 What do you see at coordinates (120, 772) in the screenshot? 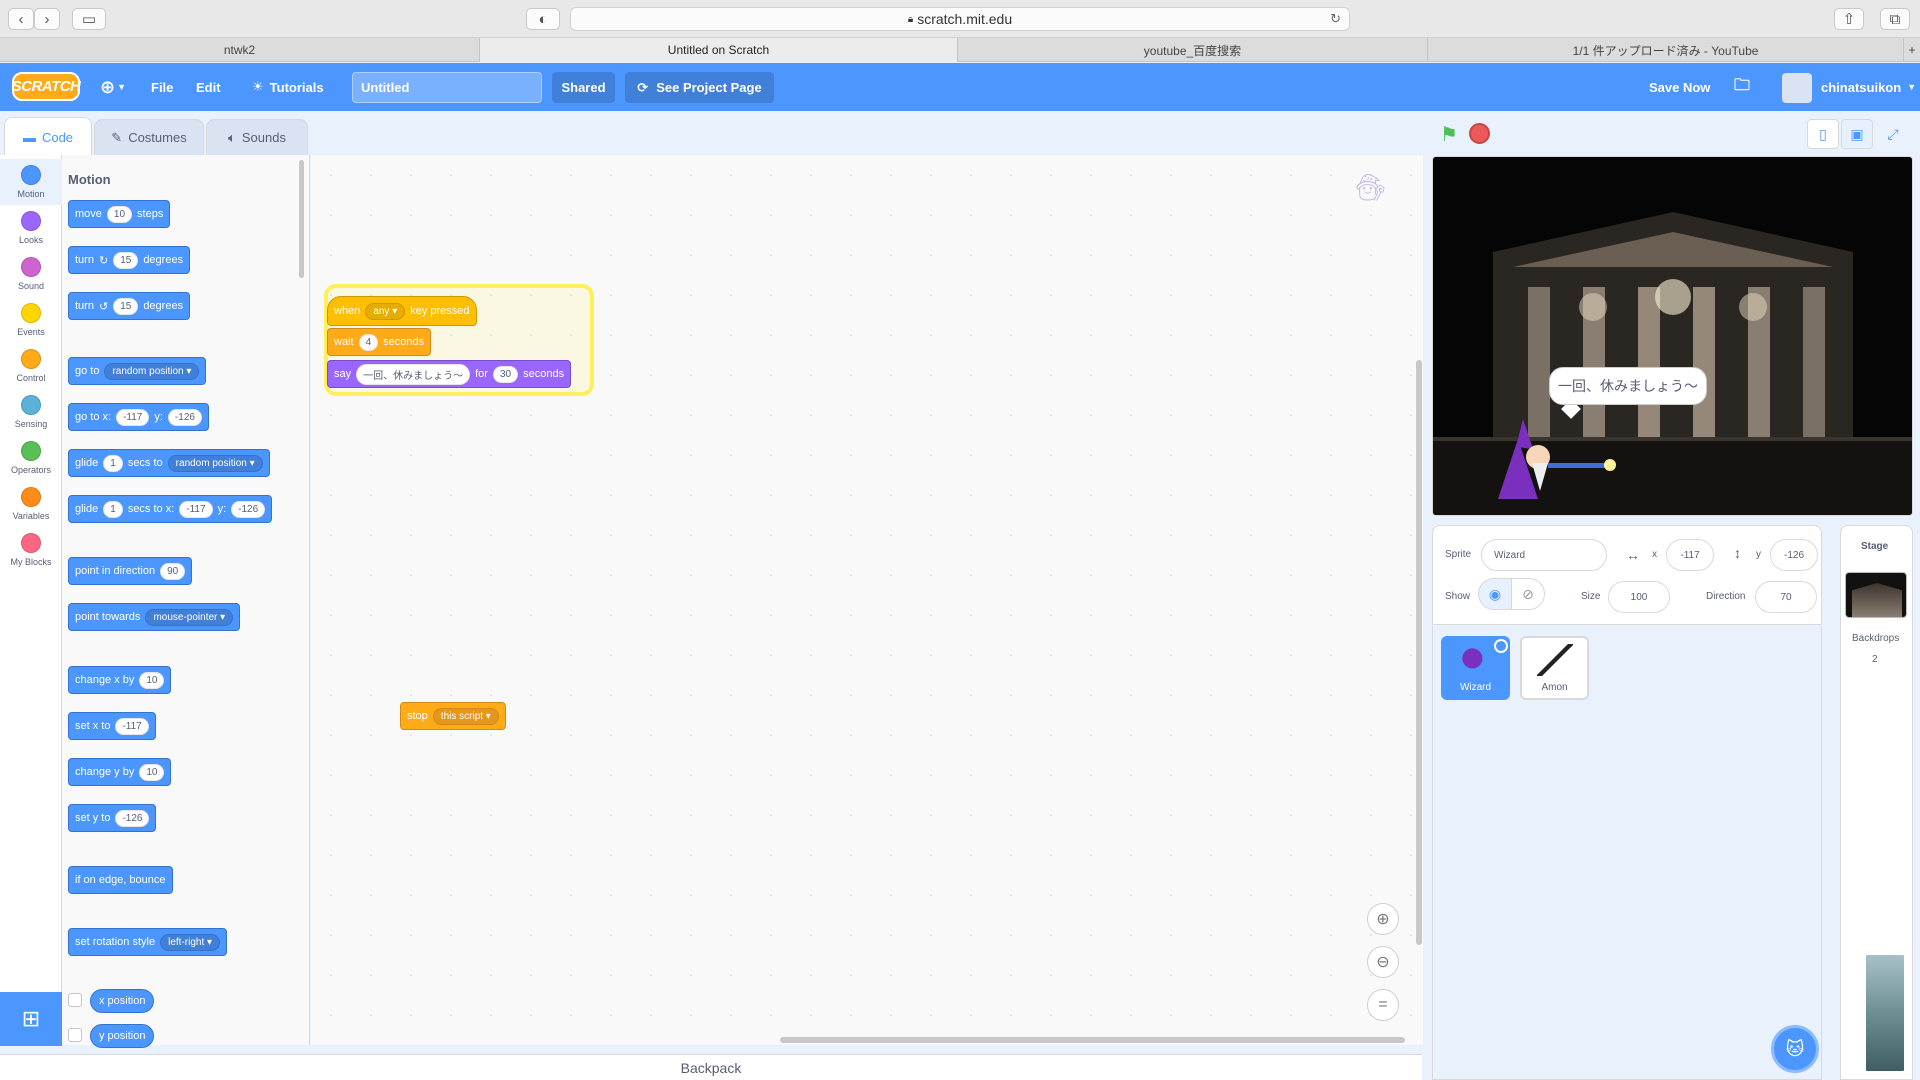
I see `change-y-block: change y by 10` at bounding box center [120, 772].